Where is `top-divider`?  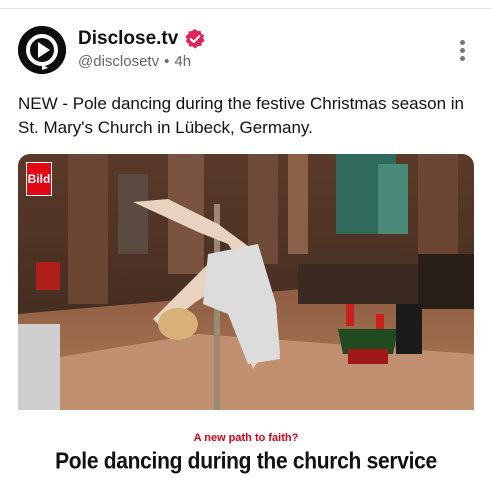
top-divider is located at coordinates (246, 8).